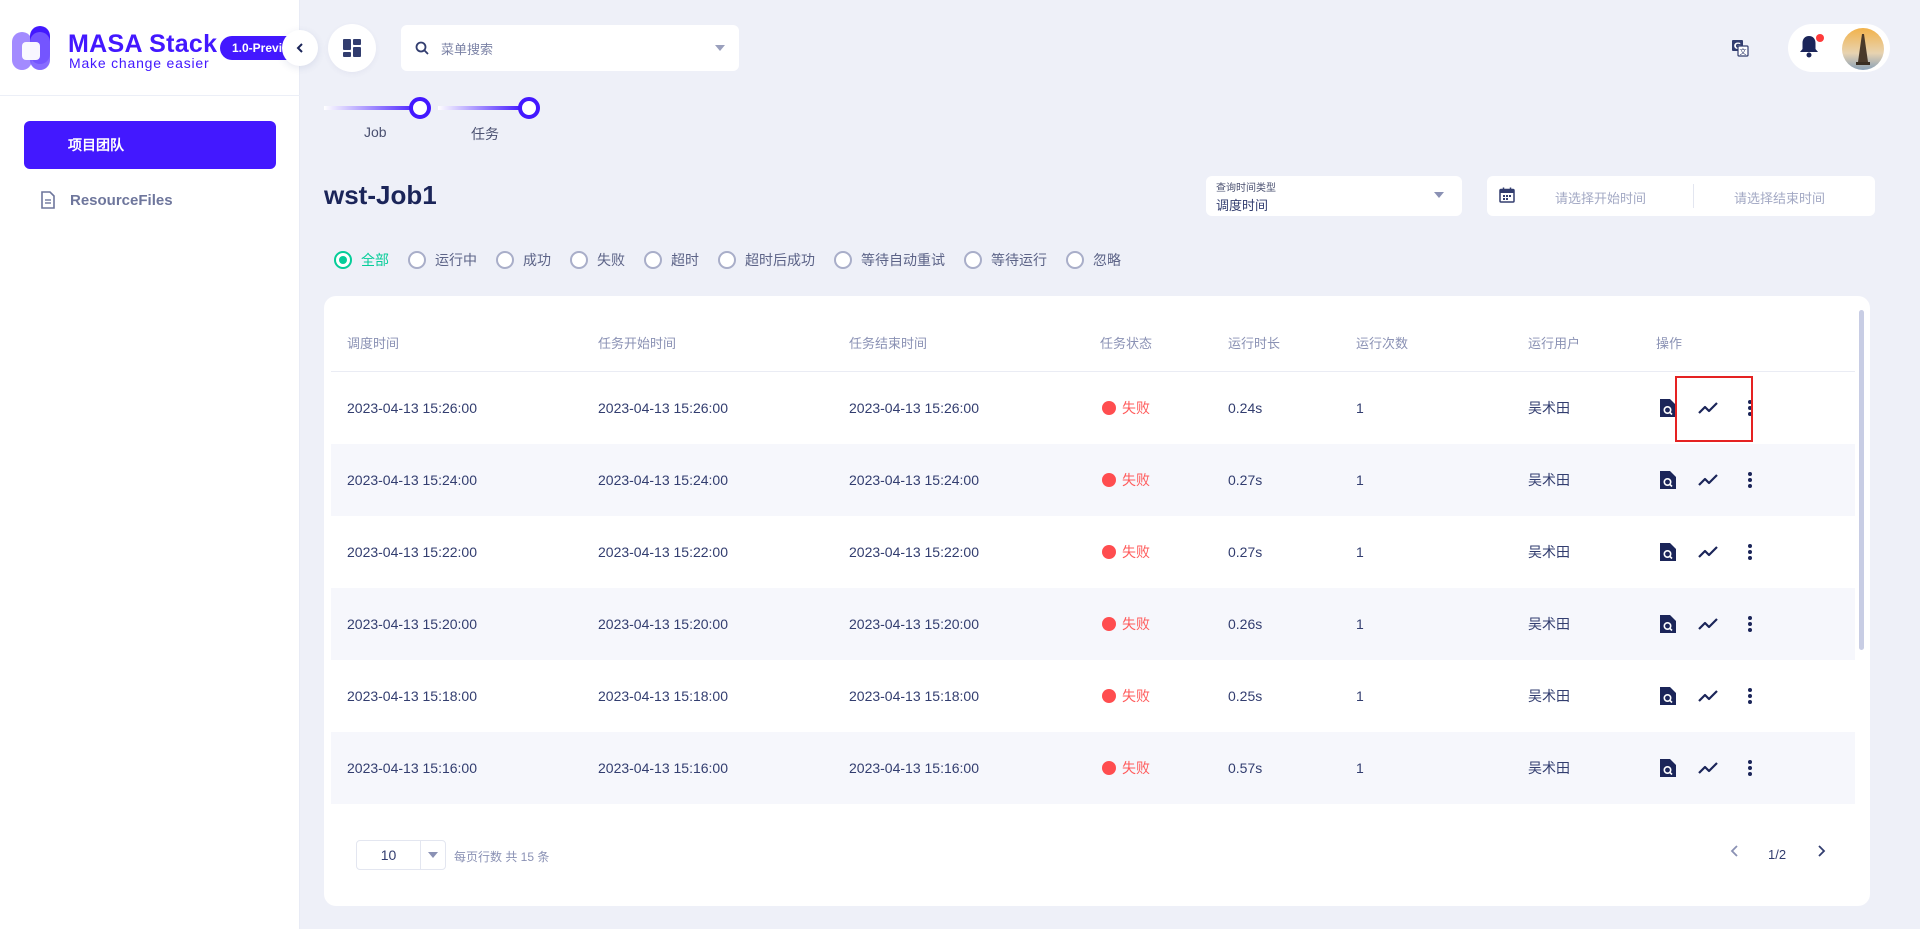  I want to click on cell-start-time: 2023-04-13 15:16:00, so click(663, 768).